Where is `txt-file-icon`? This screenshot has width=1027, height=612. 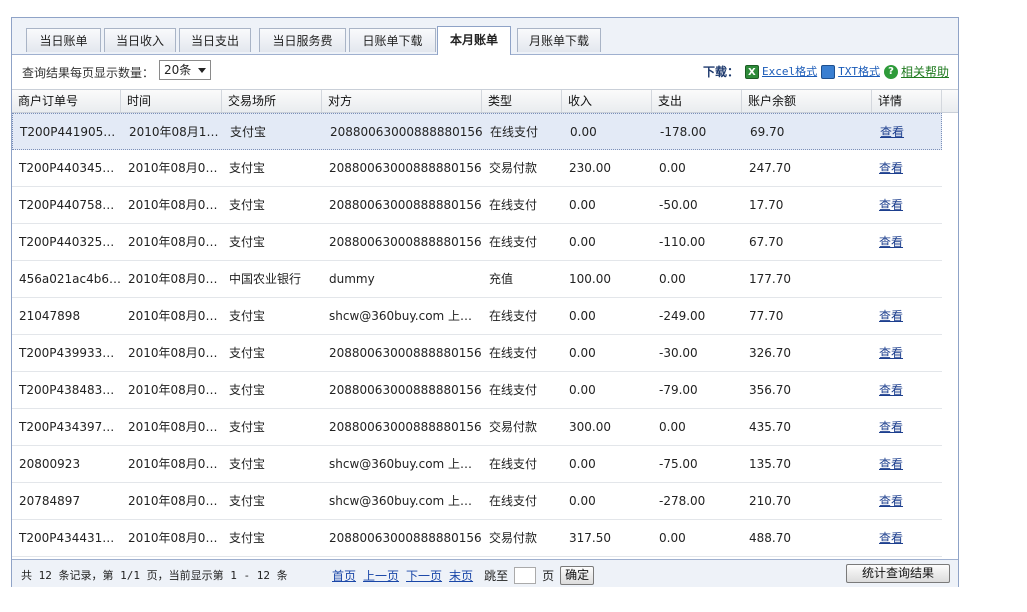
txt-file-icon is located at coordinates (828, 72).